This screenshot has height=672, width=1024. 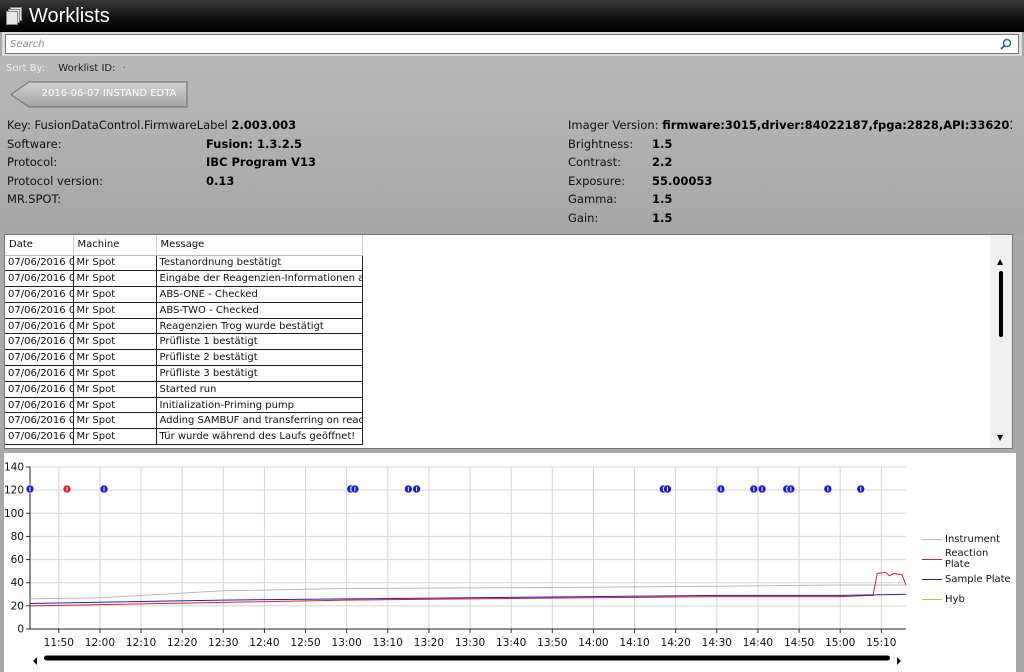 I want to click on column-header-date: Date, so click(x=39, y=245).